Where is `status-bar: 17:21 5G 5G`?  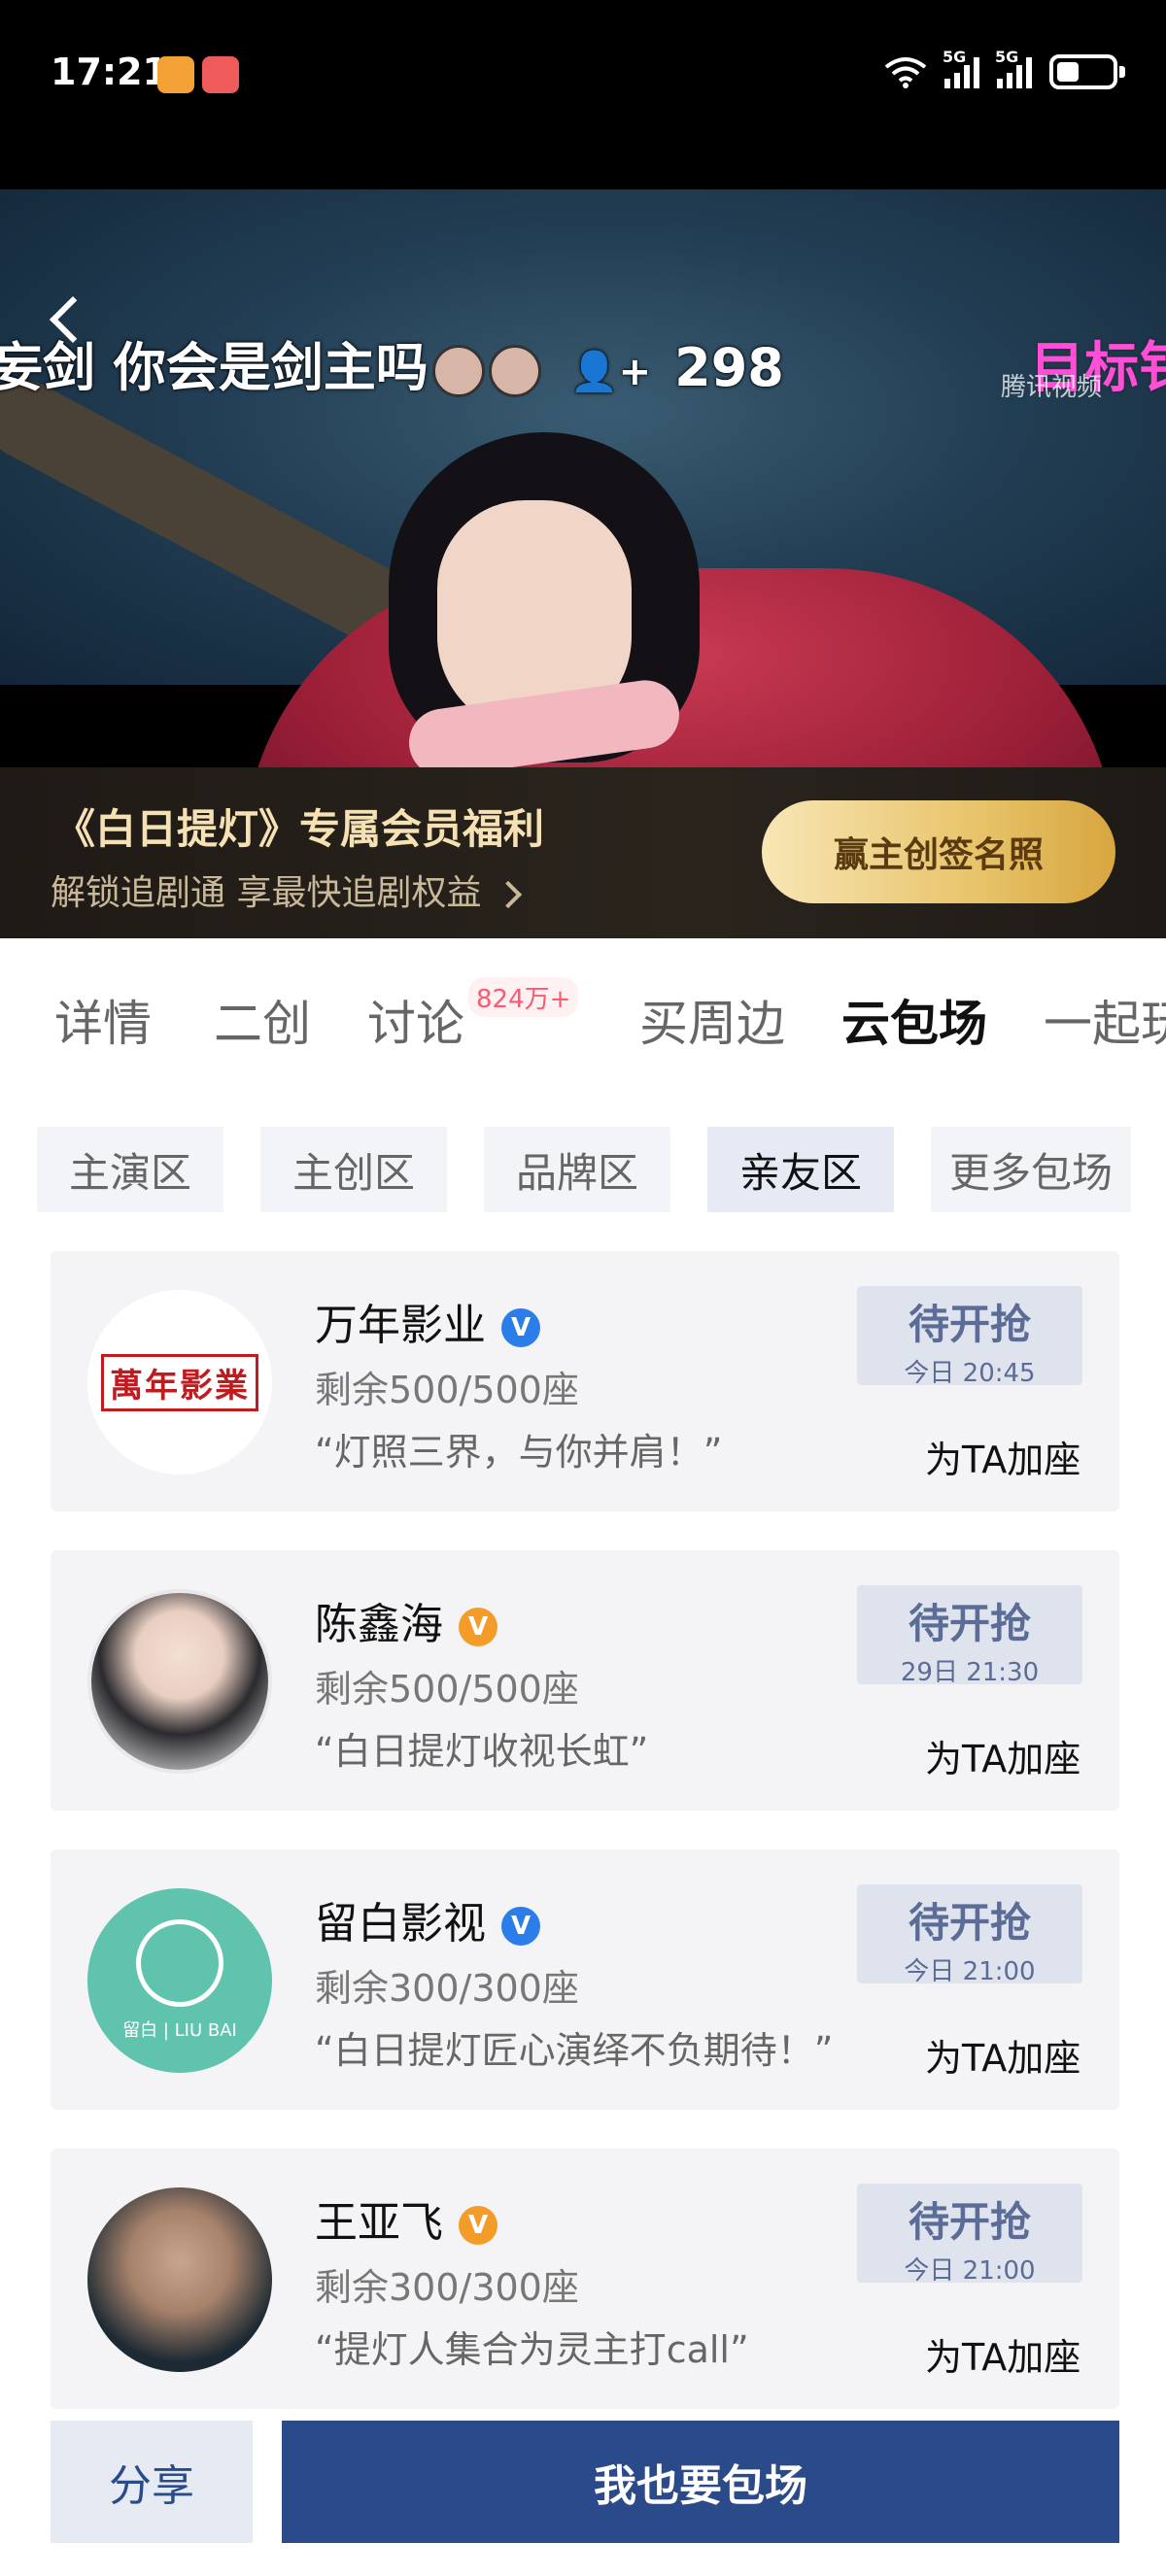 status-bar: 17:21 5G 5G is located at coordinates (583, 73).